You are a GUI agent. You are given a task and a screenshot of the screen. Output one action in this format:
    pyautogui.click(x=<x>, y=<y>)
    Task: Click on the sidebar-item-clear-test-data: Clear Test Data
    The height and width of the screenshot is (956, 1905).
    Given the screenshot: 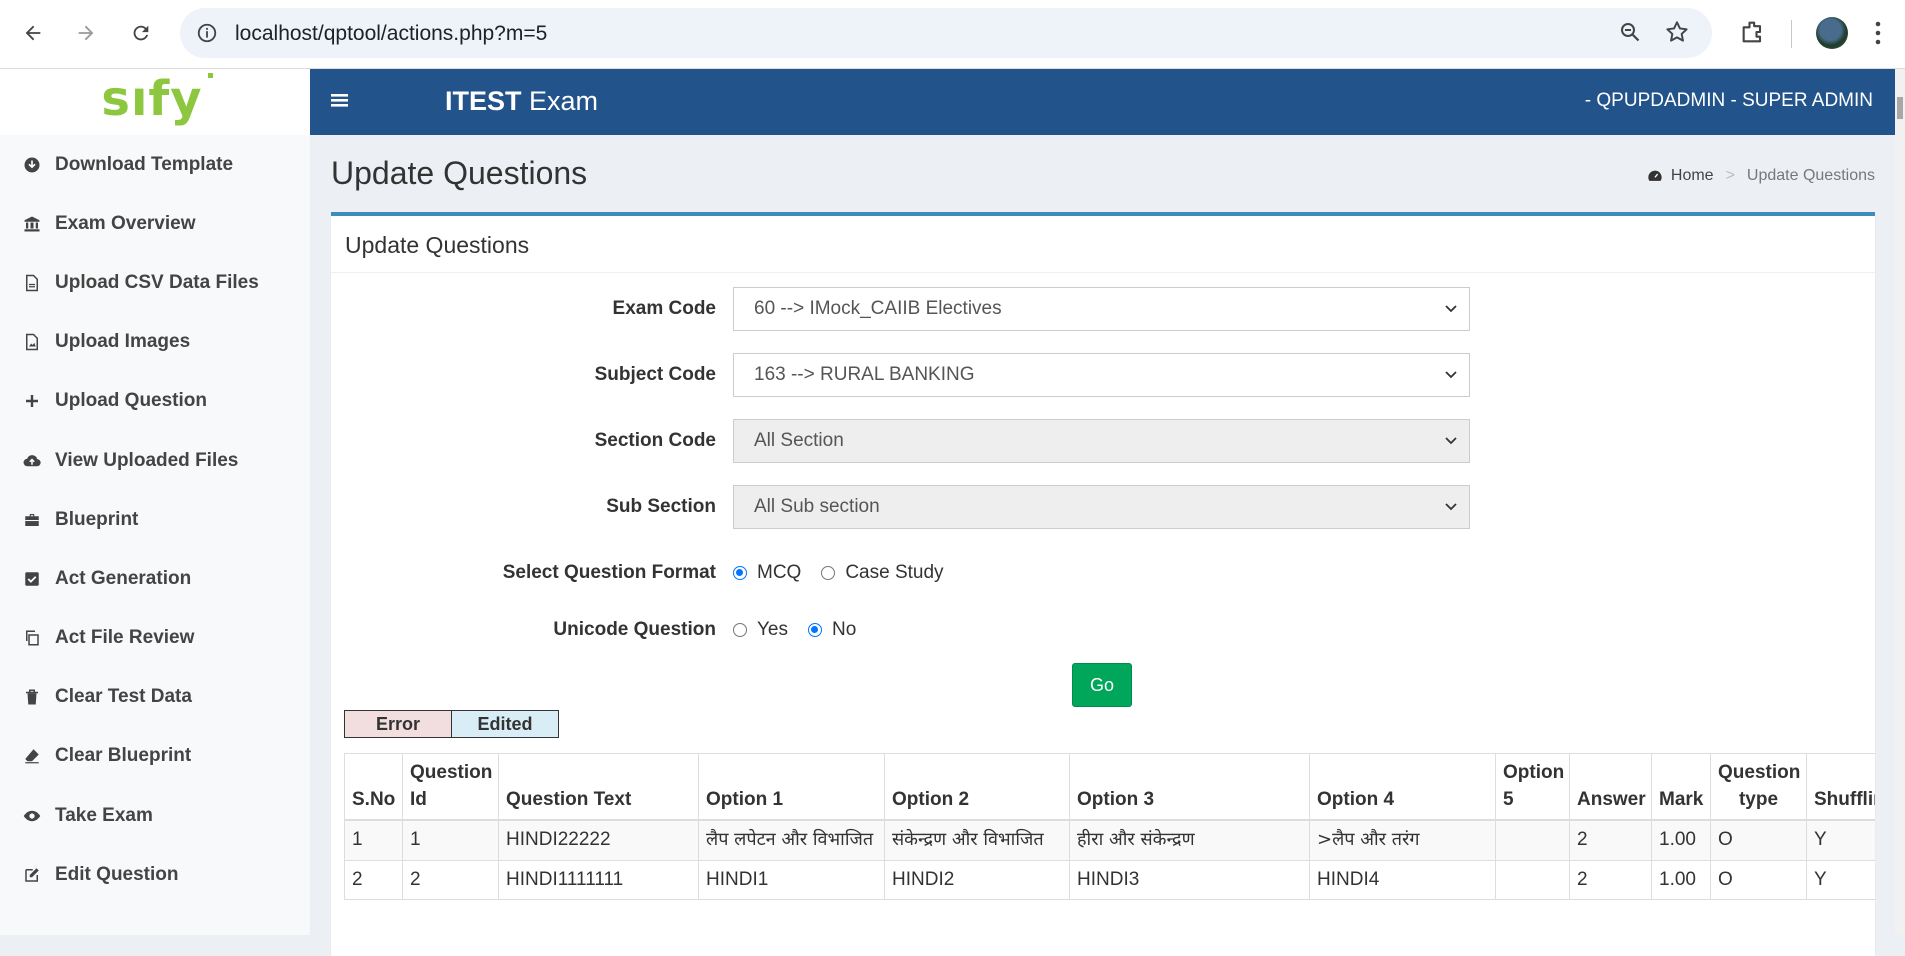 What is the action you would take?
    pyautogui.click(x=155, y=697)
    